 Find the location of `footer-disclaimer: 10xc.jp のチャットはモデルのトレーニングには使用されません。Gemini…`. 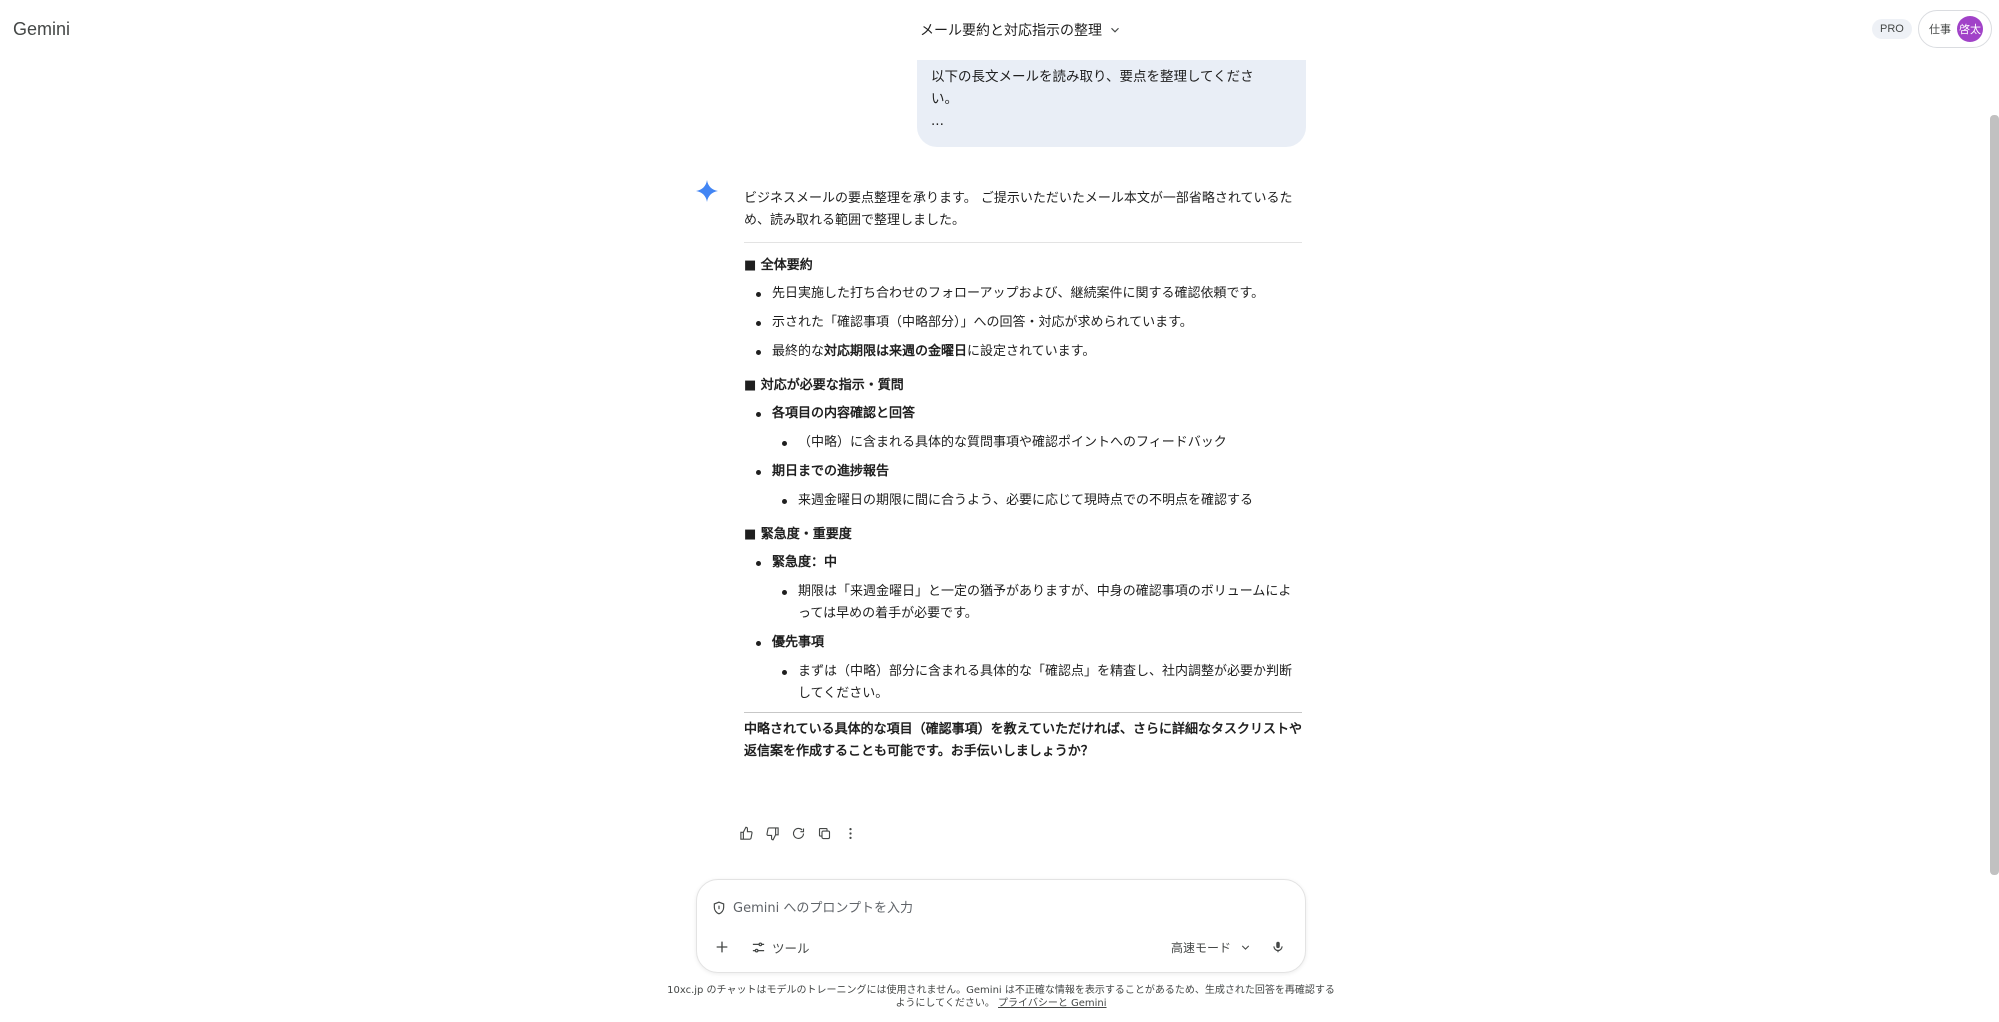

footer-disclaimer: 10xc.jp のチャットはモデルのトレーニングには使用されません。Gemini… is located at coordinates (1001, 997).